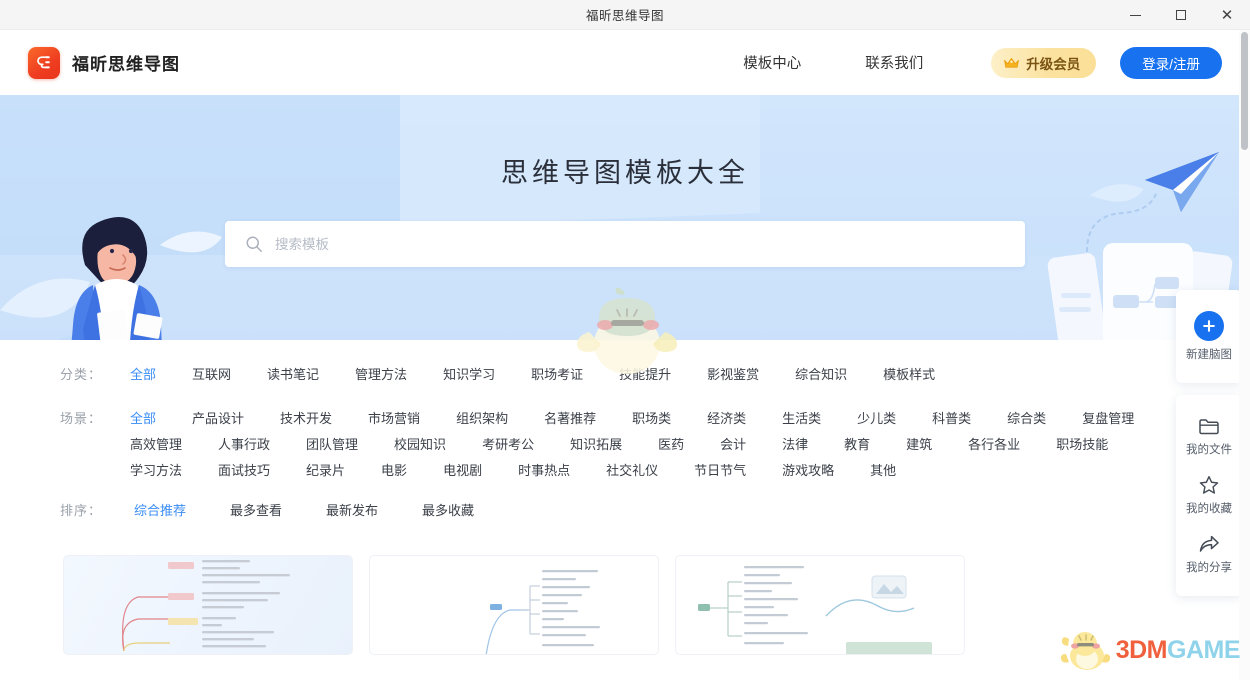 The width and height of the screenshot is (1250, 680). Describe the element at coordinates (1204, 649) in the screenshot. I see `watermark-text-game: GAME` at that location.